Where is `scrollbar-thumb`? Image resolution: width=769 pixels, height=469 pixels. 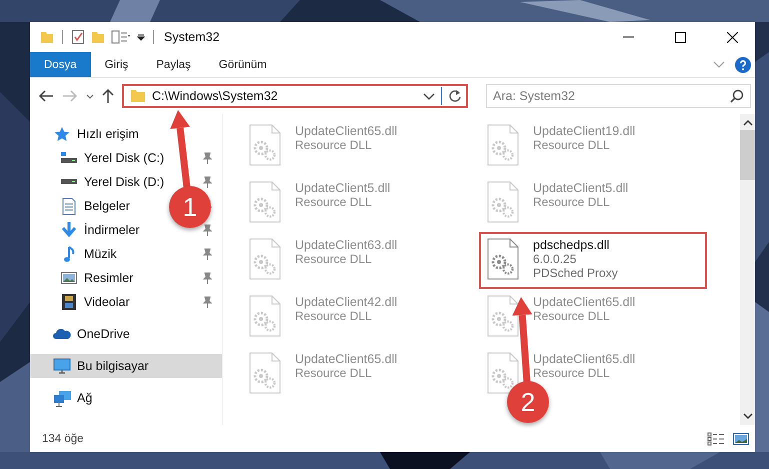 scrollbar-thumb is located at coordinates (747, 155).